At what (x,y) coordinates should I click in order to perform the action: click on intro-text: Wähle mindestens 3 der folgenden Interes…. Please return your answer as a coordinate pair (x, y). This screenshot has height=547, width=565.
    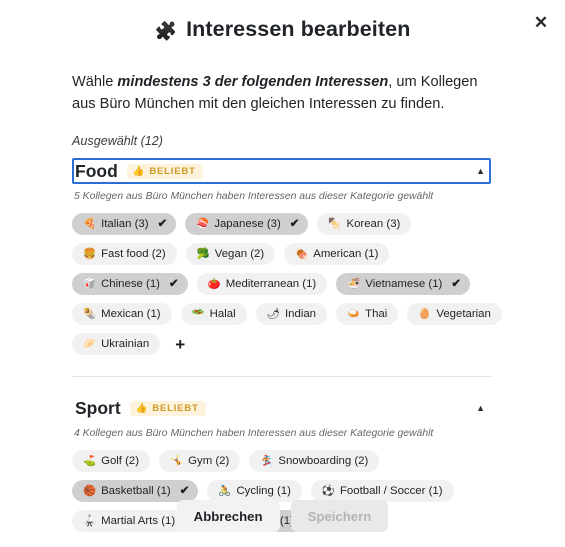
    Looking at the image, I should click on (282, 93).